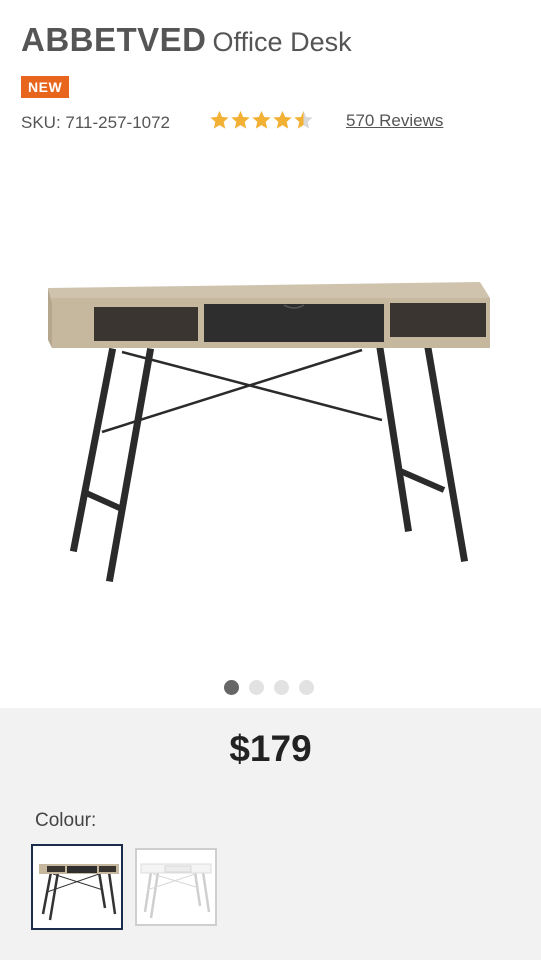 Image resolution: width=541 pixels, height=960 pixels. I want to click on sku-text: SKU: 711-257-1072, so click(96, 122).